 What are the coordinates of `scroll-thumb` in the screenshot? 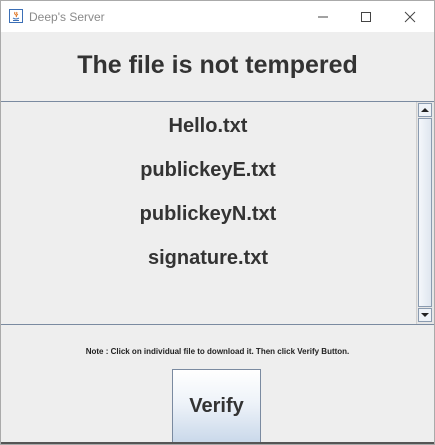 It's located at (425, 212).